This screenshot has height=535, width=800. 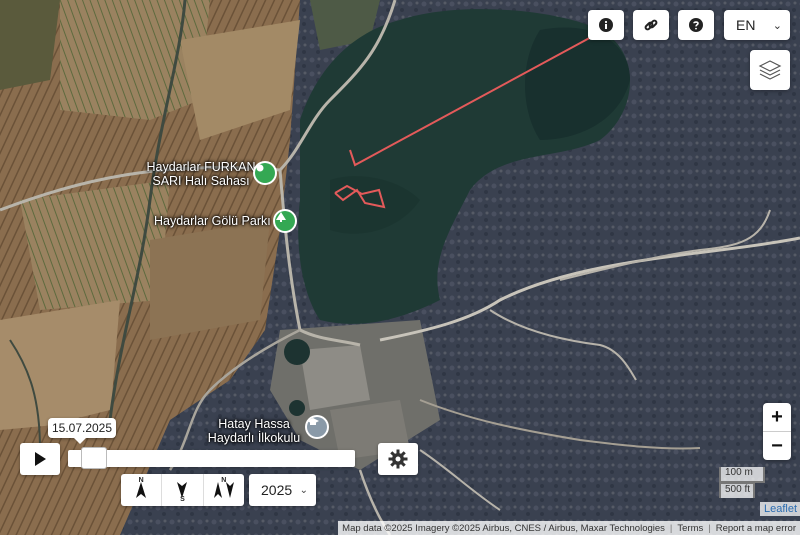 I want to click on orbit-both-button: N, so click(x=223, y=490).